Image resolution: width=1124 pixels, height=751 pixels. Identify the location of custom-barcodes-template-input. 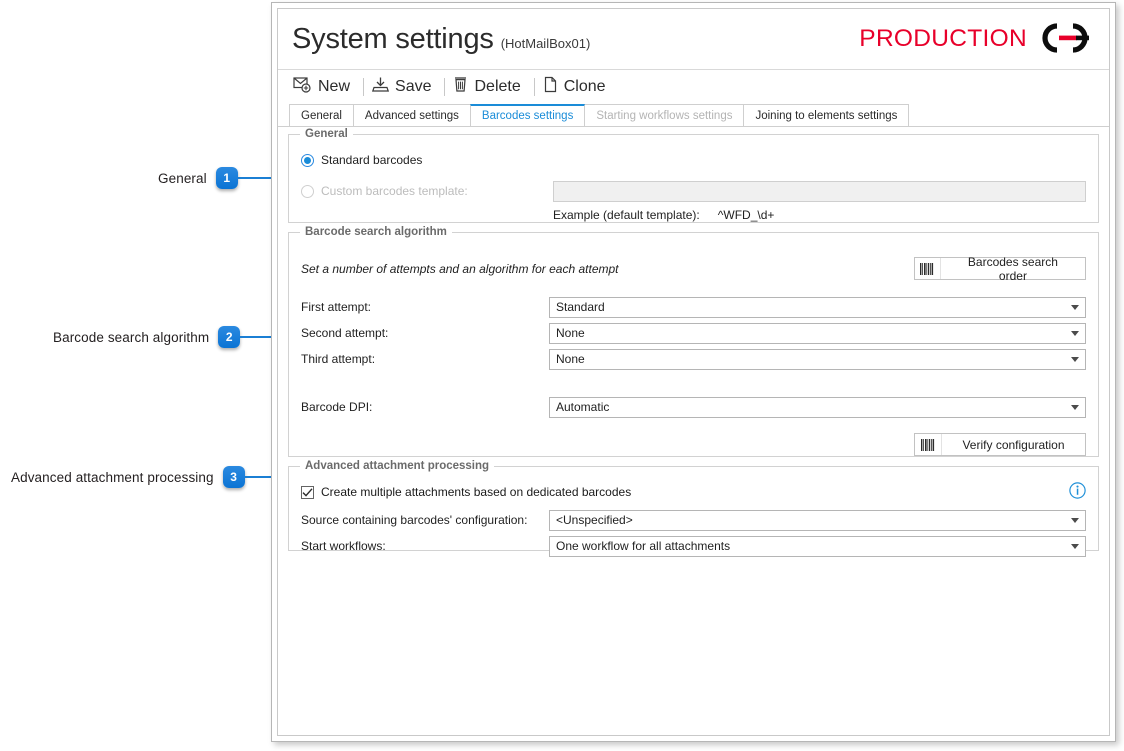
(819, 191).